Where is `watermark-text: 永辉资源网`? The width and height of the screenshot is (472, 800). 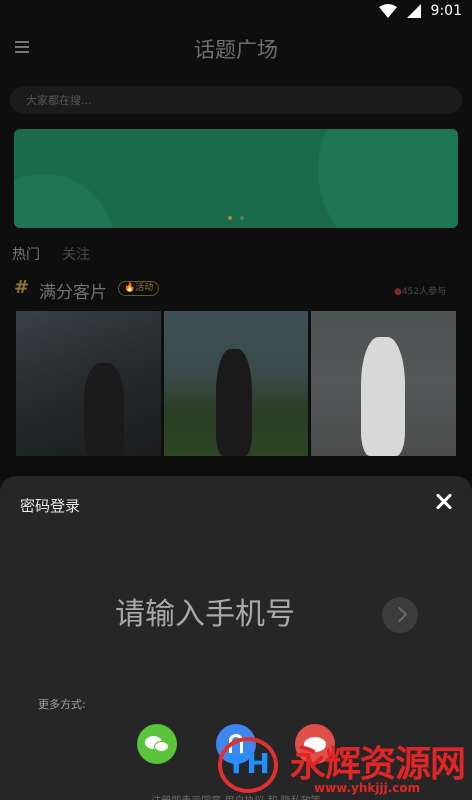 watermark-text: 永辉资源网 is located at coordinates (378, 764).